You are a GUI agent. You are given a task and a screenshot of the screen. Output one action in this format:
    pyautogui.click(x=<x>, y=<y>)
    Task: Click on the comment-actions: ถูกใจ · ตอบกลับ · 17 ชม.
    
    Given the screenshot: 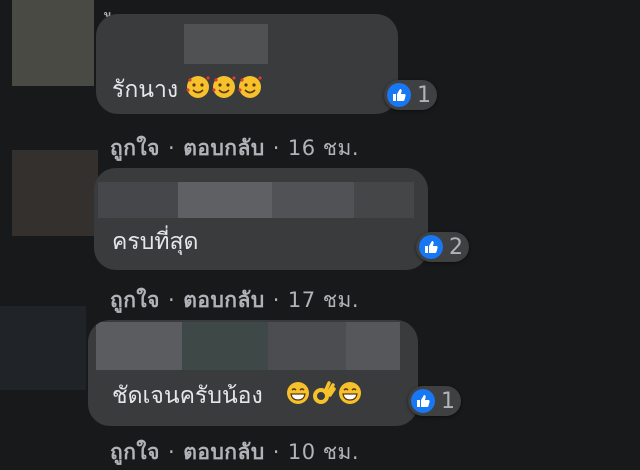 What is the action you would take?
    pyautogui.click(x=234, y=300)
    